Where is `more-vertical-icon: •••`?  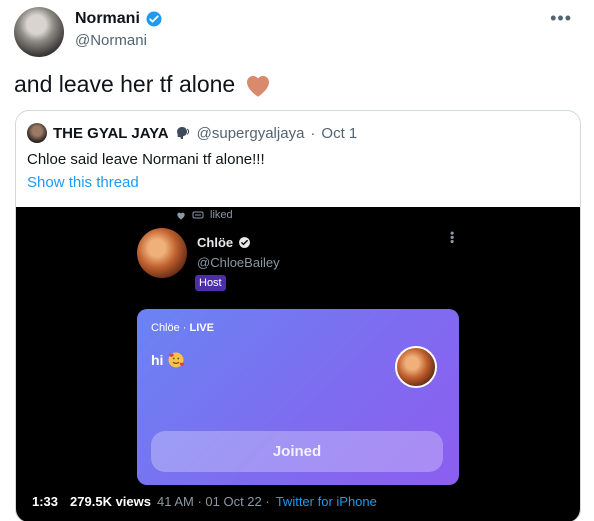
more-vertical-icon: ••• is located at coordinates (452, 237).